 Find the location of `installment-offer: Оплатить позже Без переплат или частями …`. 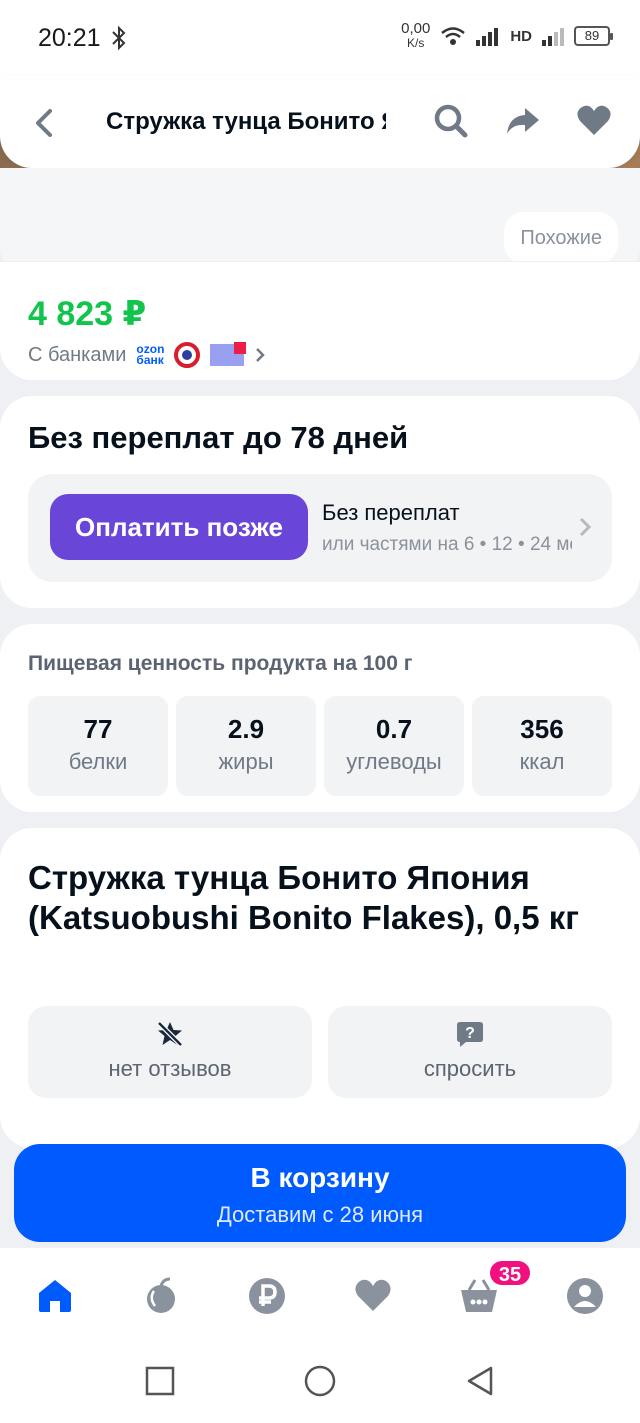

installment-offer: Оплатить позже Без переплат или частями … is located at coordinates (320, 528).